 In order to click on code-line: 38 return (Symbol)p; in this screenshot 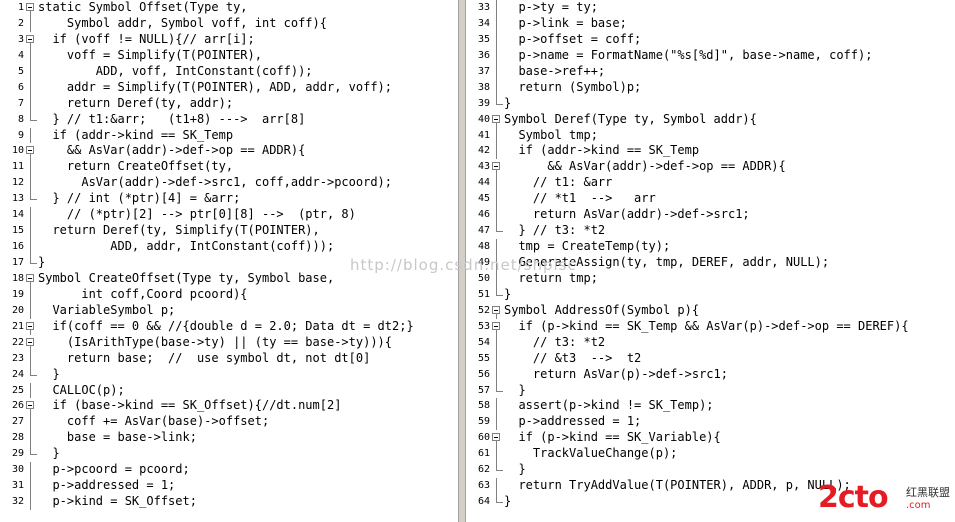, I will do `click(710, 87)`.